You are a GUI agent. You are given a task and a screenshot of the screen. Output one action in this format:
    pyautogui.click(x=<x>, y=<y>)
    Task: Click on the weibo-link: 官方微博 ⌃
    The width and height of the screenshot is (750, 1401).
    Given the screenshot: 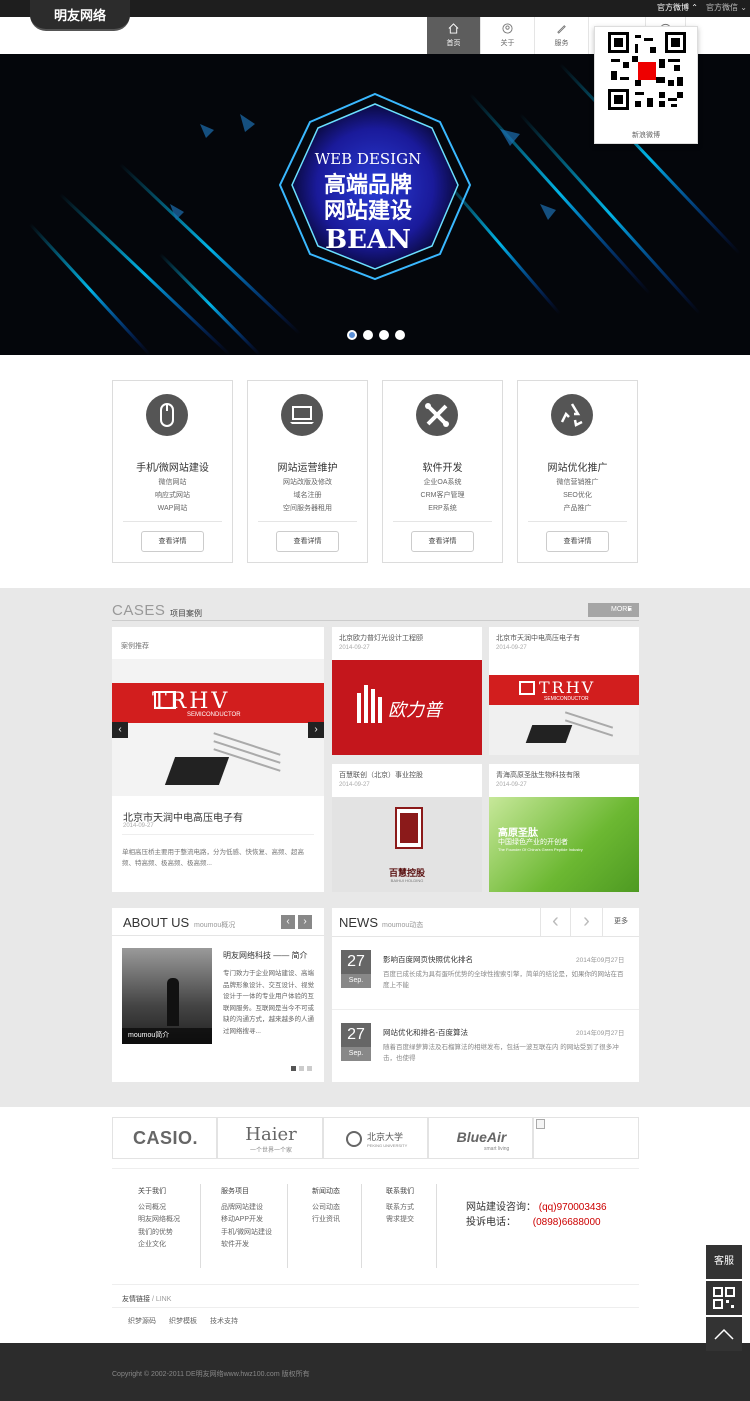 What is the action you would take?
    pyautogui.click(x=677, y=8)
    